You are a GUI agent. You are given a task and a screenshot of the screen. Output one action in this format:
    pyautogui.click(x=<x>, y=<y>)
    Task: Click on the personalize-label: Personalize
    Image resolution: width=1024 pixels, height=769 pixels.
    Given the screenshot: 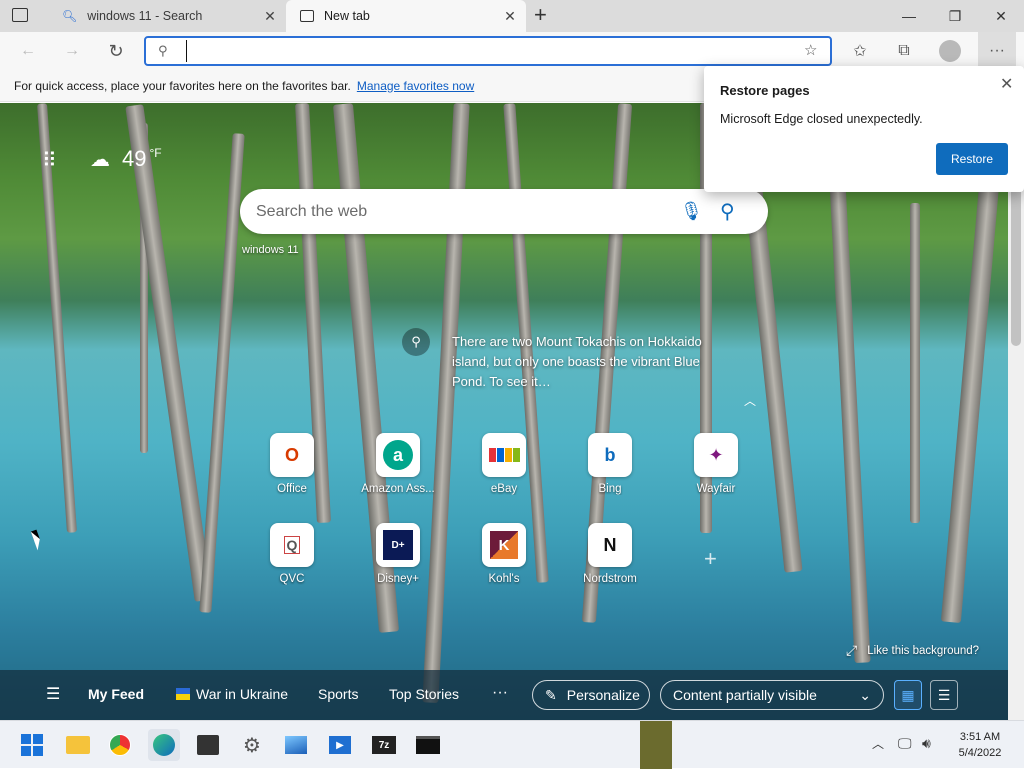 What is the action you would take?
    pyautogui.click(x=603, y=695)
    